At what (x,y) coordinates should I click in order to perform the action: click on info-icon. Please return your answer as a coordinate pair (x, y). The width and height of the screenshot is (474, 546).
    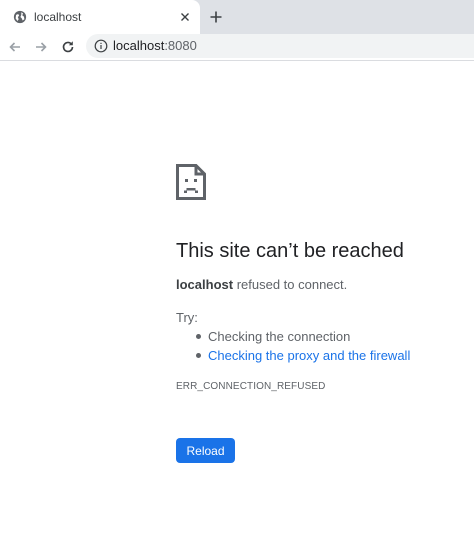
    Looking at the image, I should click on (101, 46).